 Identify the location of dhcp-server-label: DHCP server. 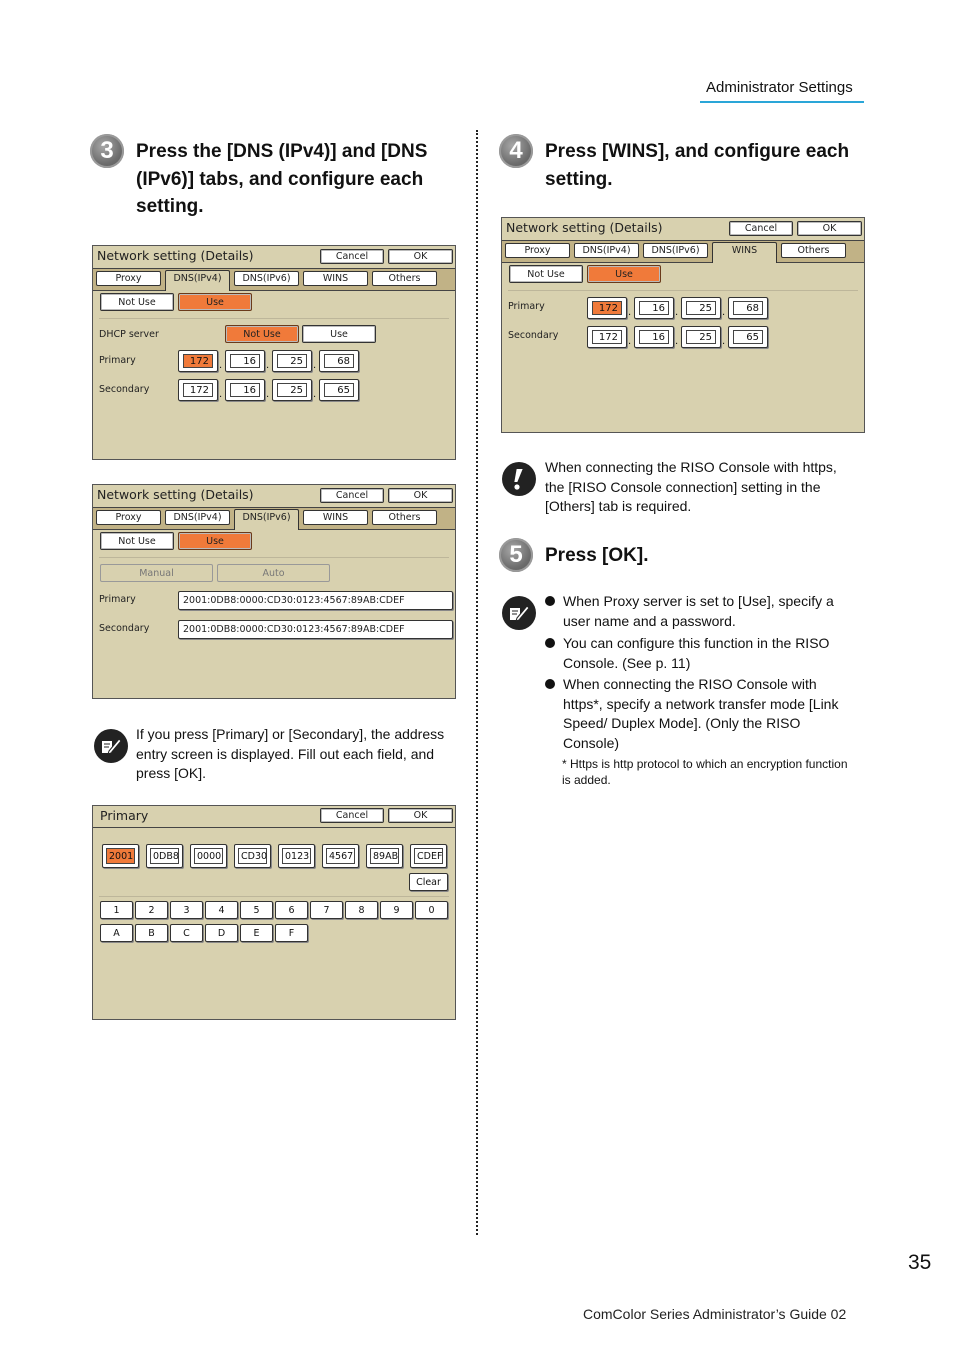
(129, 334).